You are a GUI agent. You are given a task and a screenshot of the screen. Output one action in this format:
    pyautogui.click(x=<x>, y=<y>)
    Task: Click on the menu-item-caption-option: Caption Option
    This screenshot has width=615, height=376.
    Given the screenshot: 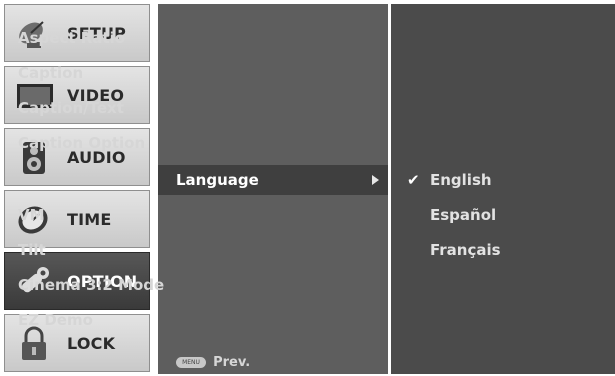 What is the action you would take?
    pyautogui.click(x=81, y=143)
    